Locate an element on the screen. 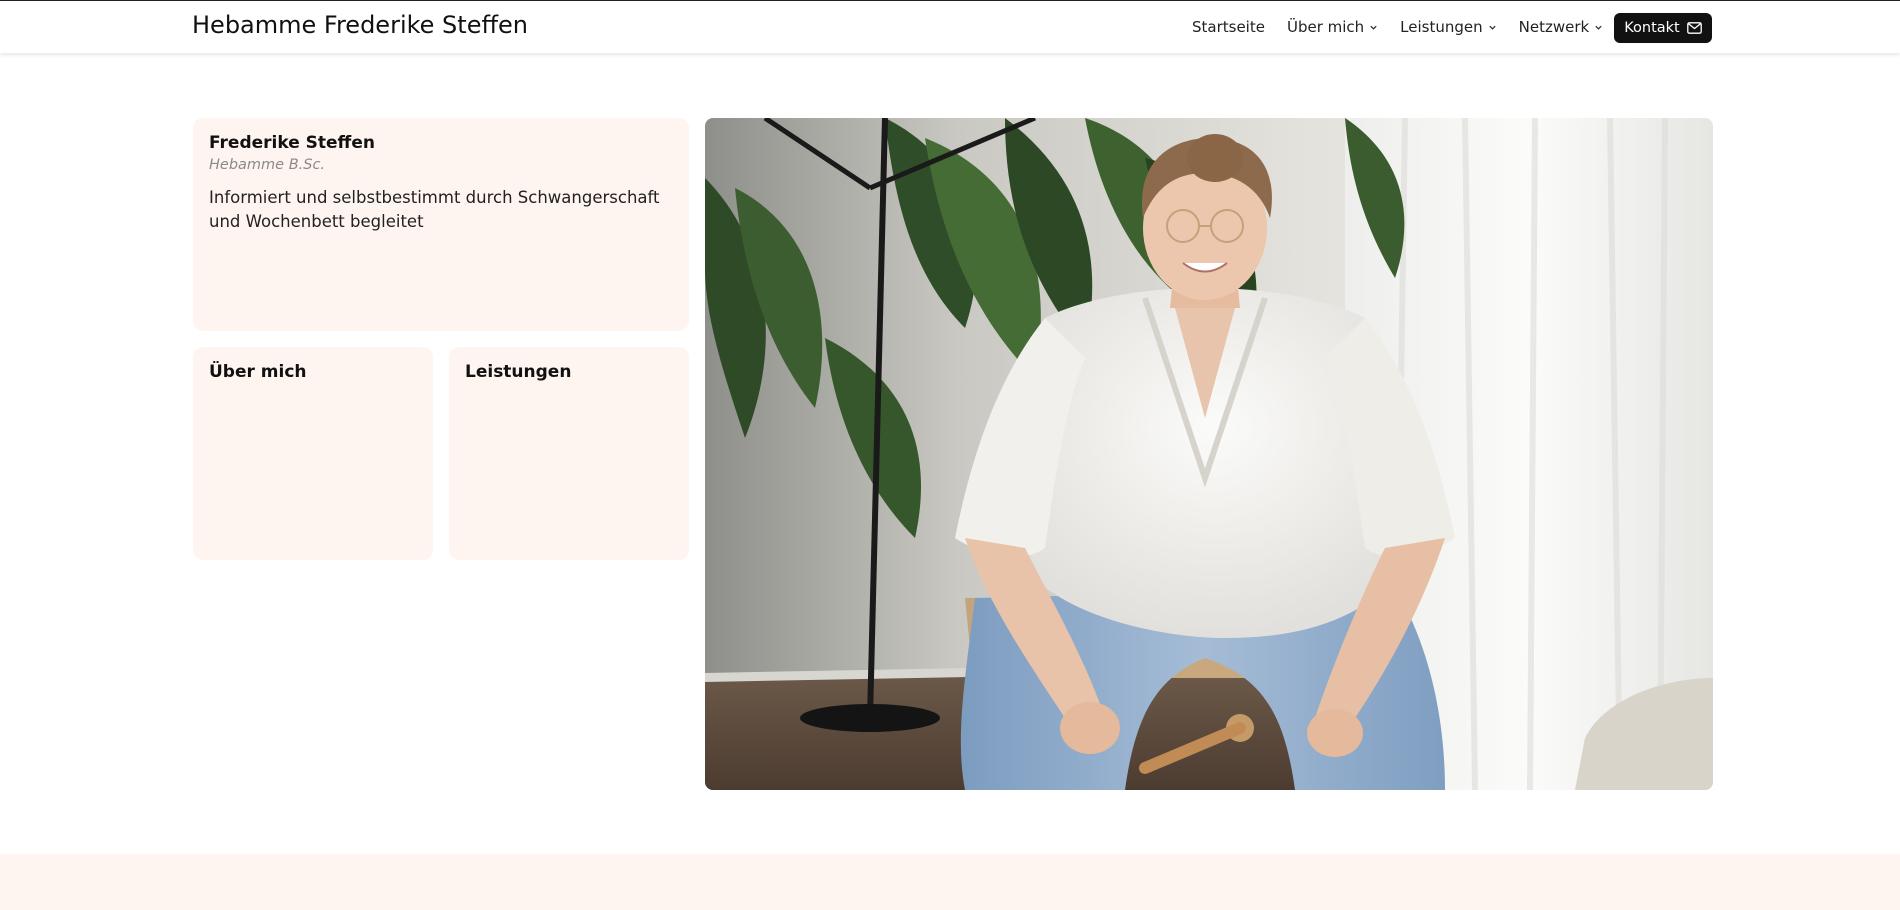 This screenshot has width=1900, height=910. nav-item-label: Netzwerk is located at coordinates (1554, 27).